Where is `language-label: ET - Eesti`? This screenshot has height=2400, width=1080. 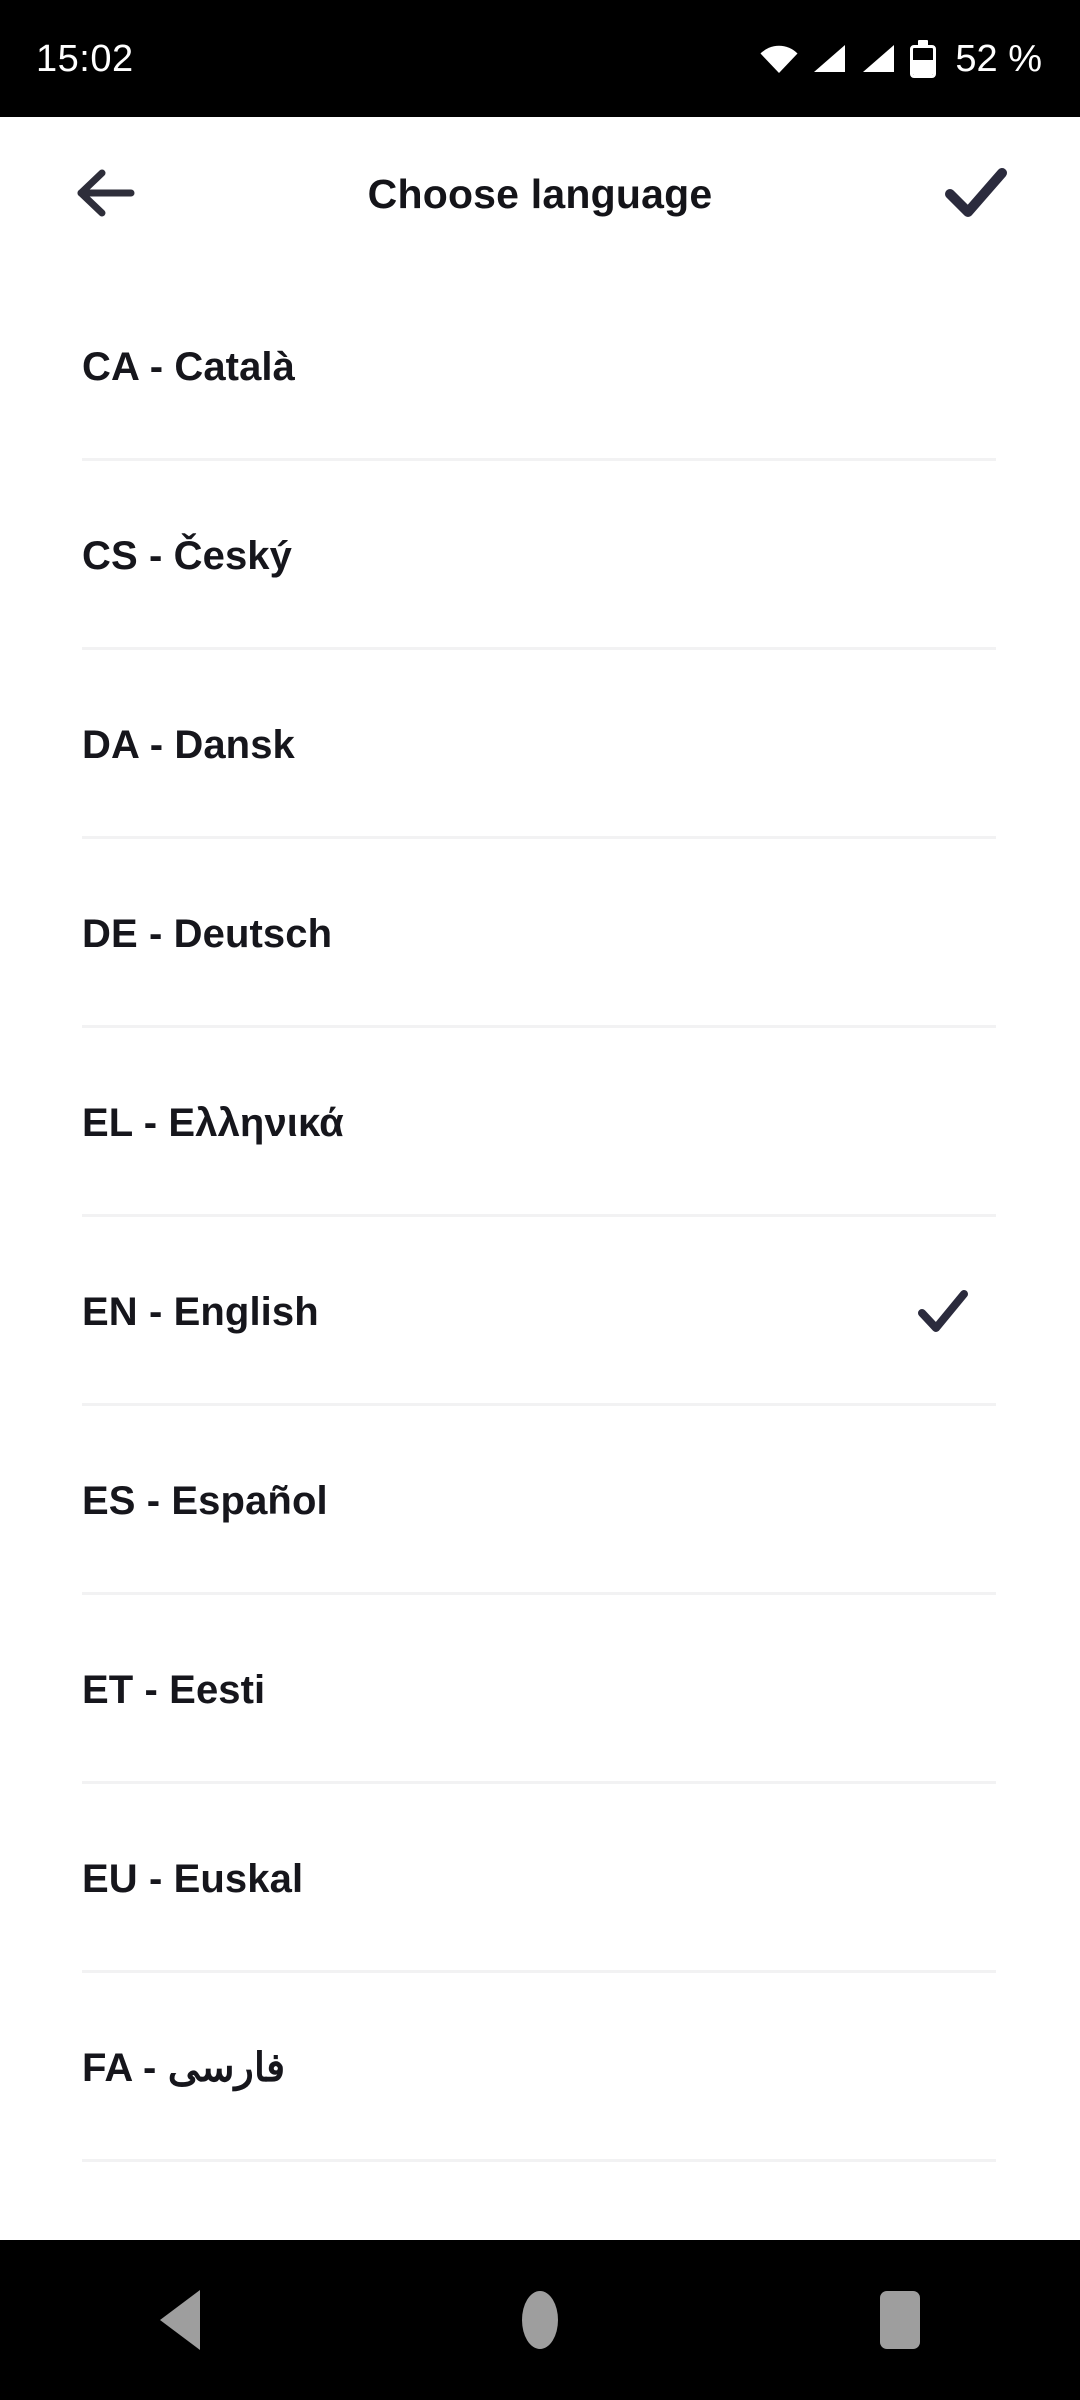 language-label: ET - Eesti is located at coordinates (174, 1689).